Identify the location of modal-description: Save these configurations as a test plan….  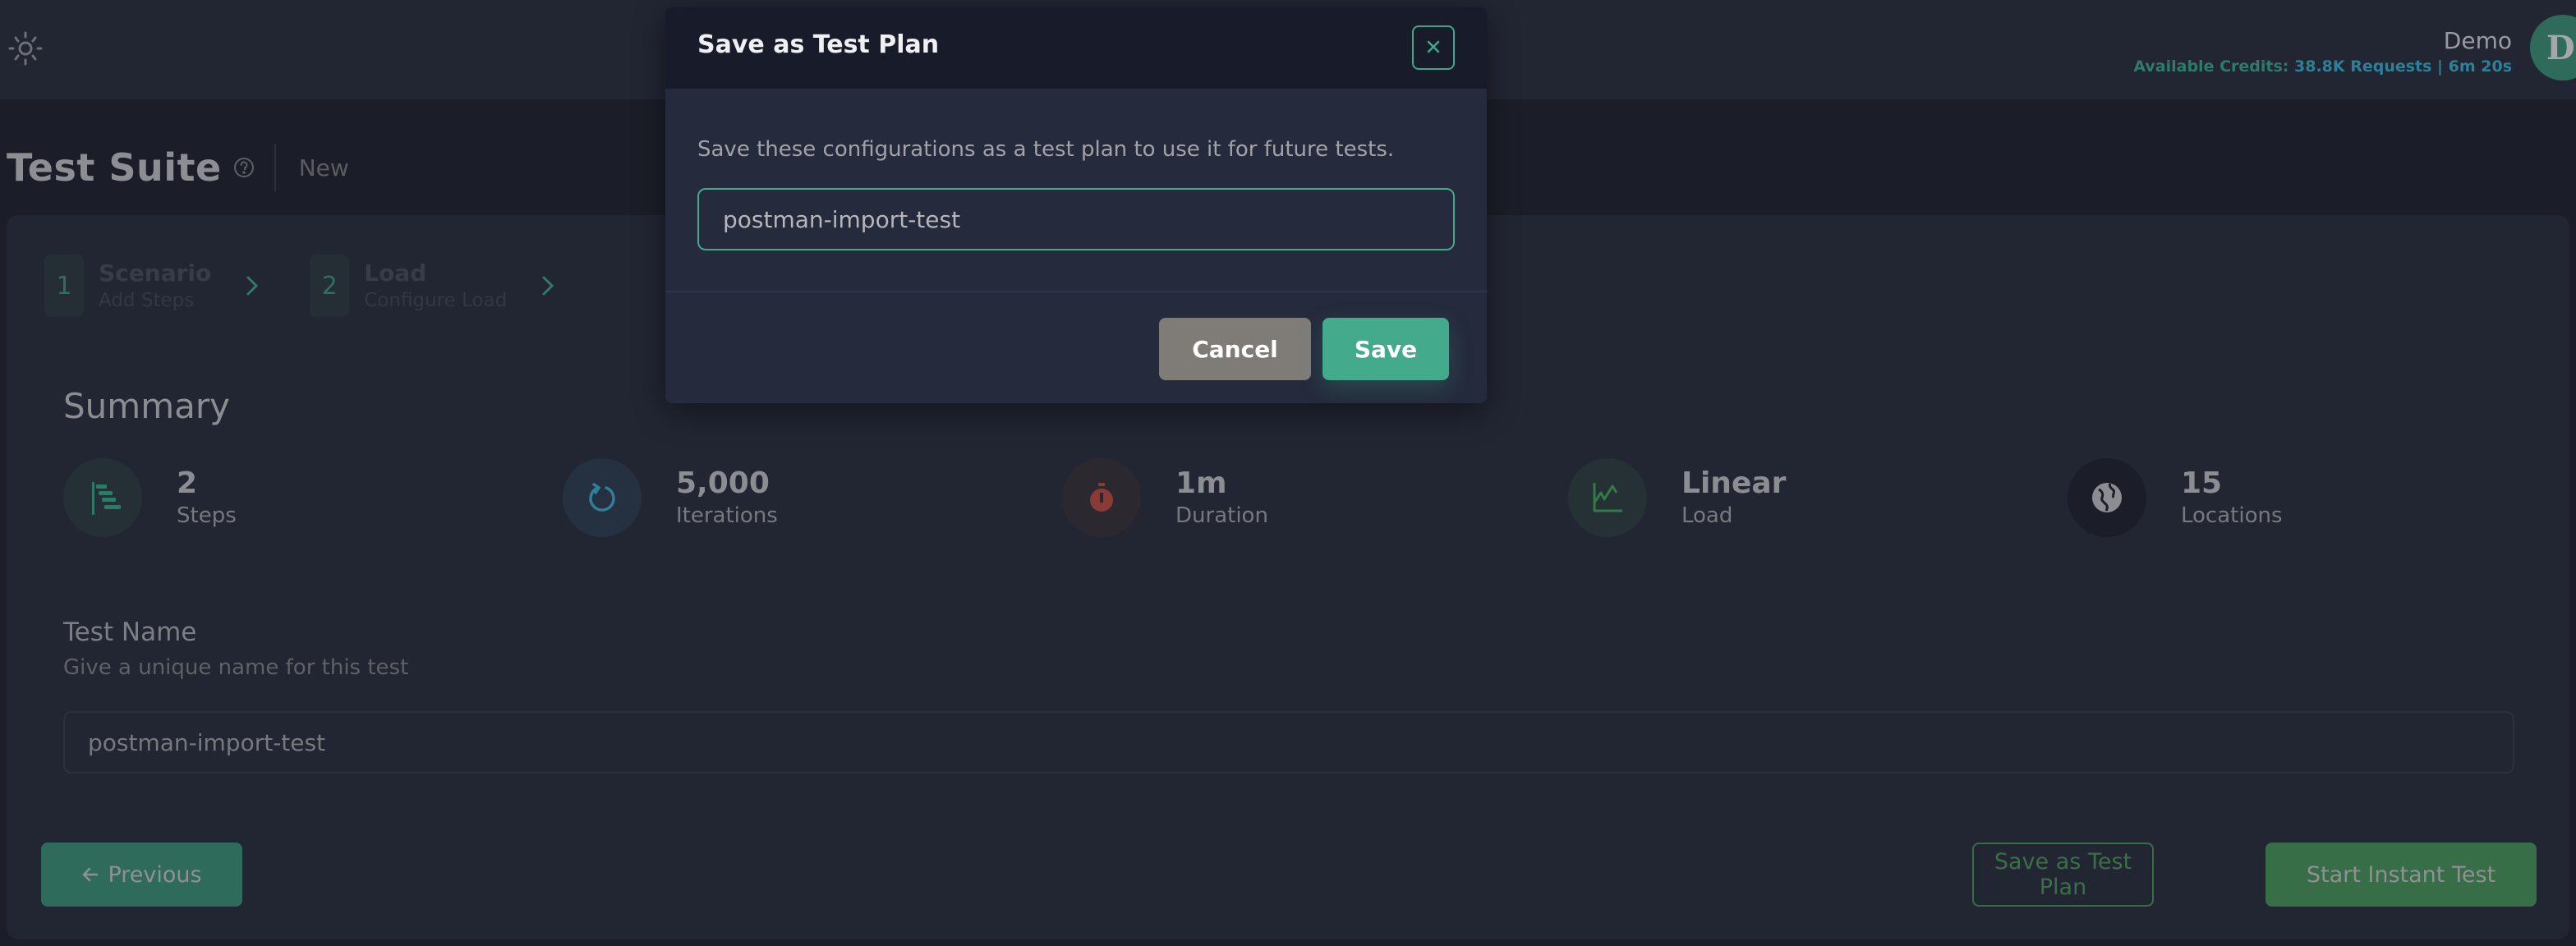
(1046, 149).